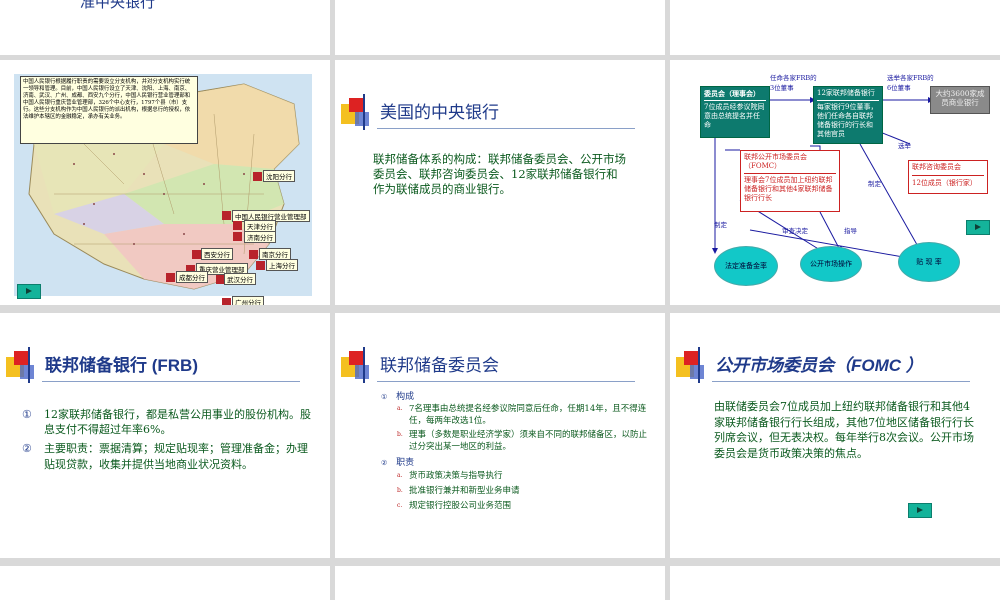  I want to click on branch-guangzhou: 广州分行, so click(248, 300).